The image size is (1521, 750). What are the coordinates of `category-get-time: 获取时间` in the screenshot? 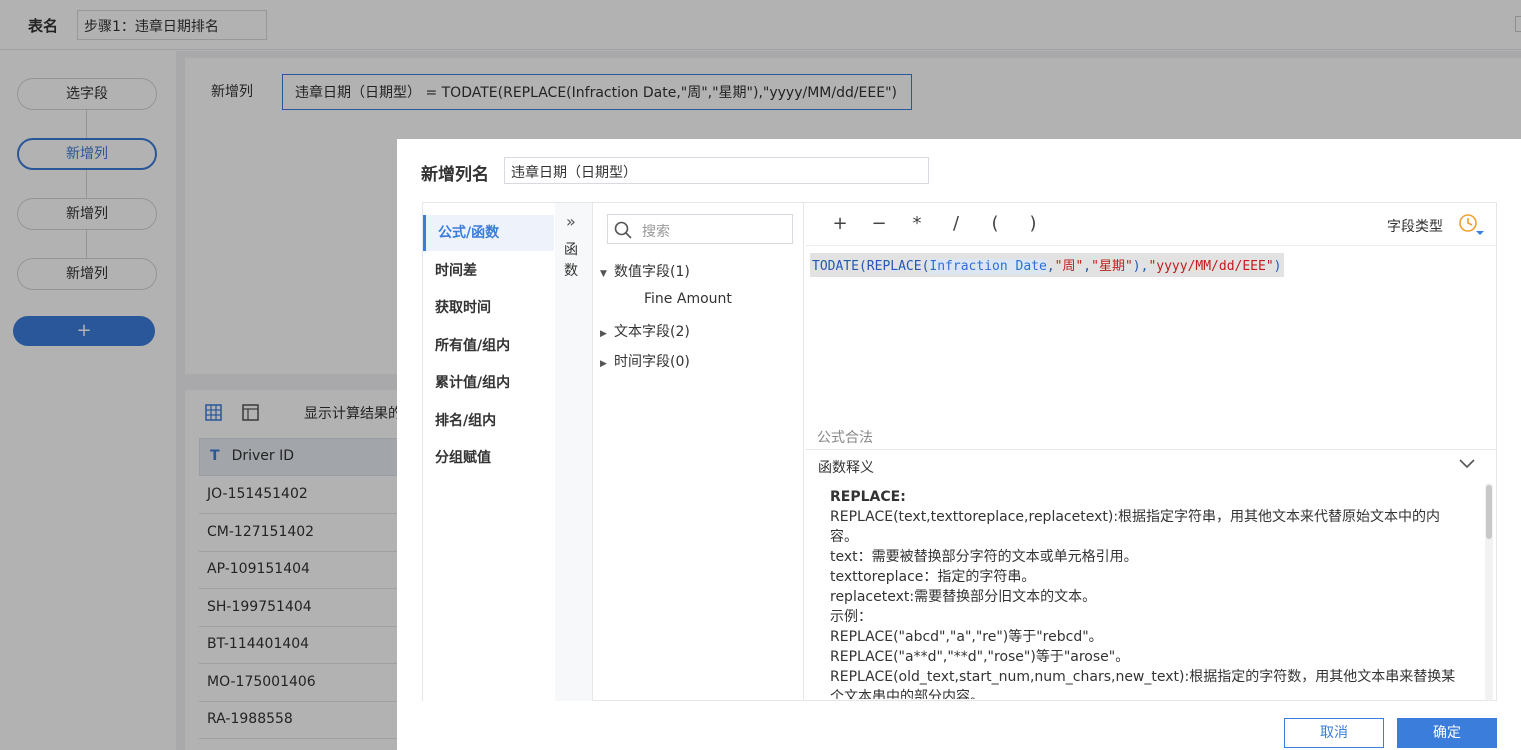 It's located at (488, 308).